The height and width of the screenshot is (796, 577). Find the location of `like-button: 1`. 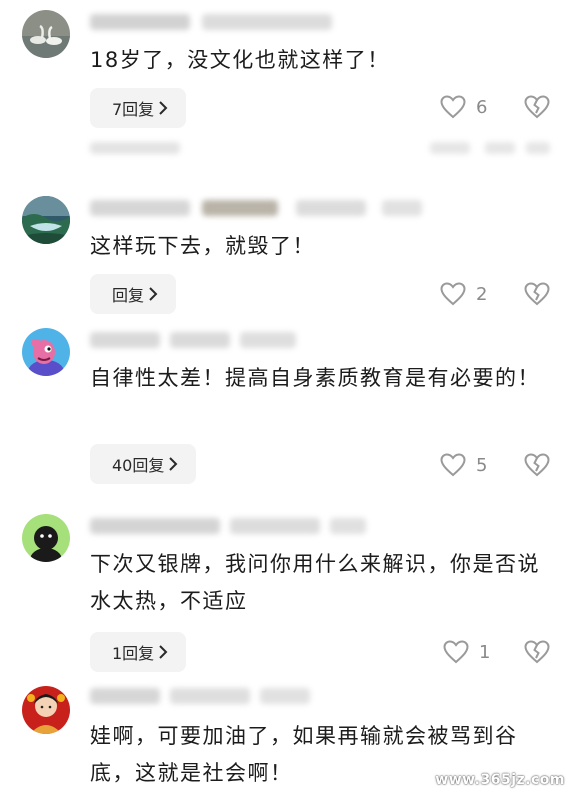

like-button: 1 is located at coordinates (466, 652).